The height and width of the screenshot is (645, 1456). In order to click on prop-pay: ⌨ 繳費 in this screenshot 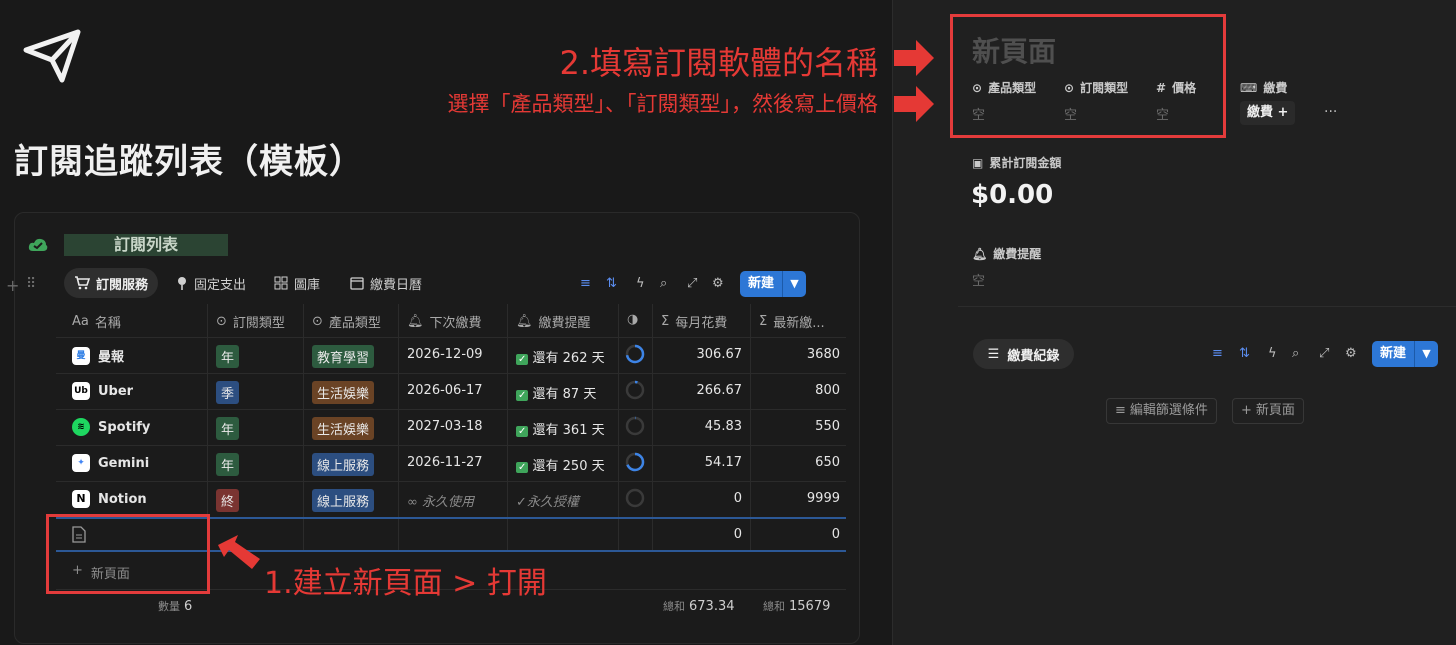, I will do `click(1263, 87)`.